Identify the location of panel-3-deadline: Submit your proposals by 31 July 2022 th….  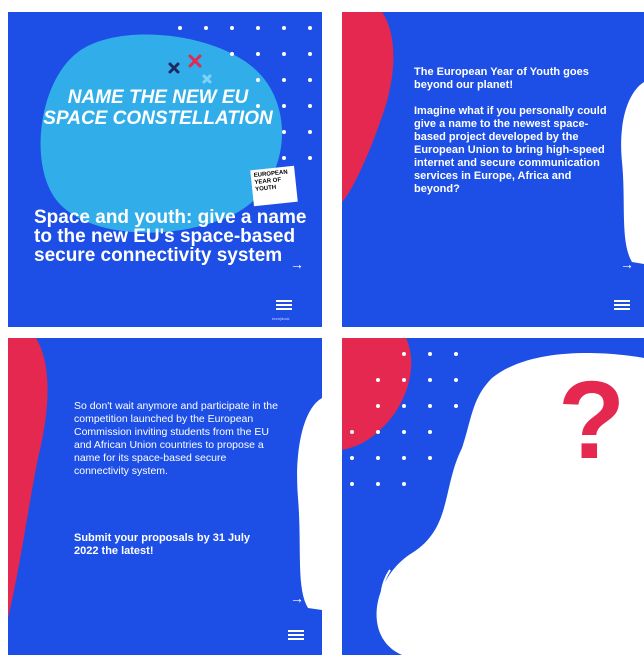
(162, 544).